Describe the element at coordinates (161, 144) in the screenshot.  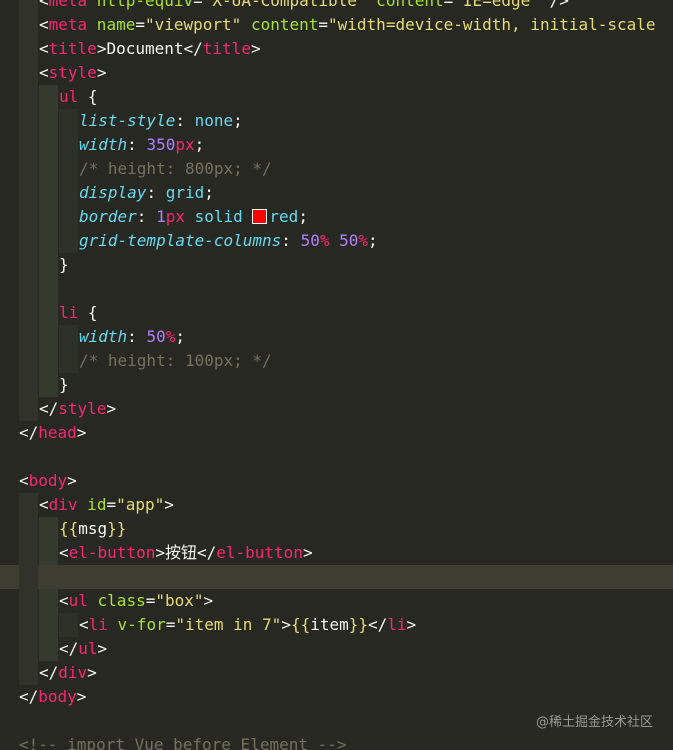
I see `token: 350` at that location.